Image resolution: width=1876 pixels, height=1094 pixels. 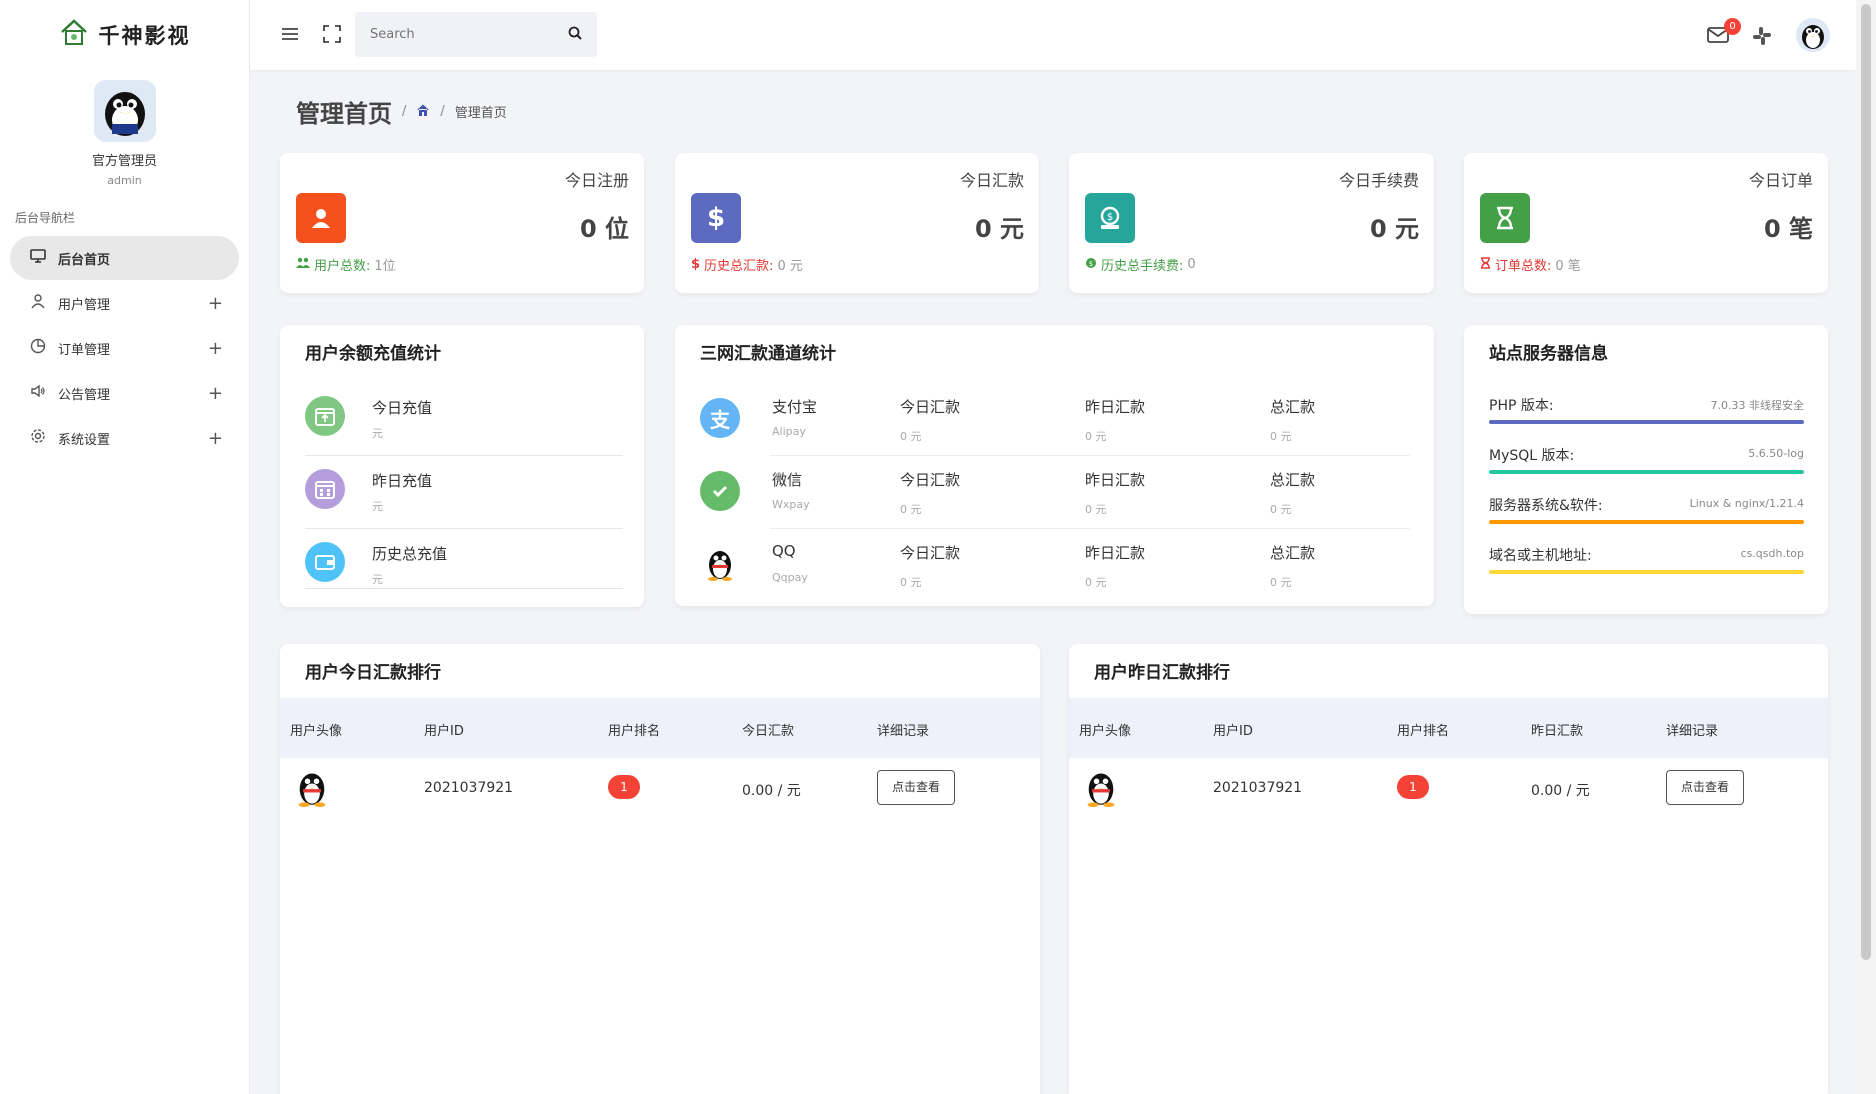 What do you see at coordinates (575, 34) in the screenshot?
I see `search-icon` at bounding box center [575, 34].